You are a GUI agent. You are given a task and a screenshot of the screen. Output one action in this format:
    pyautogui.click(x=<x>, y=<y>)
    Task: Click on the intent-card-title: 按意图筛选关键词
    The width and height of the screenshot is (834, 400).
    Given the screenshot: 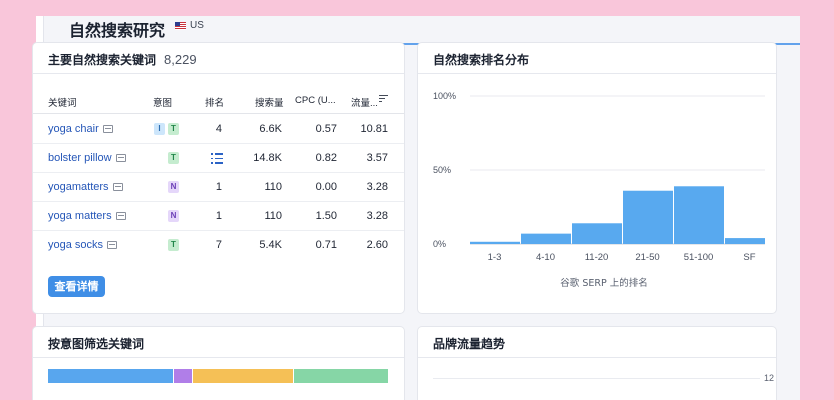 What is the action you would take?
    pyautogui.click(x=96, y=344)
    